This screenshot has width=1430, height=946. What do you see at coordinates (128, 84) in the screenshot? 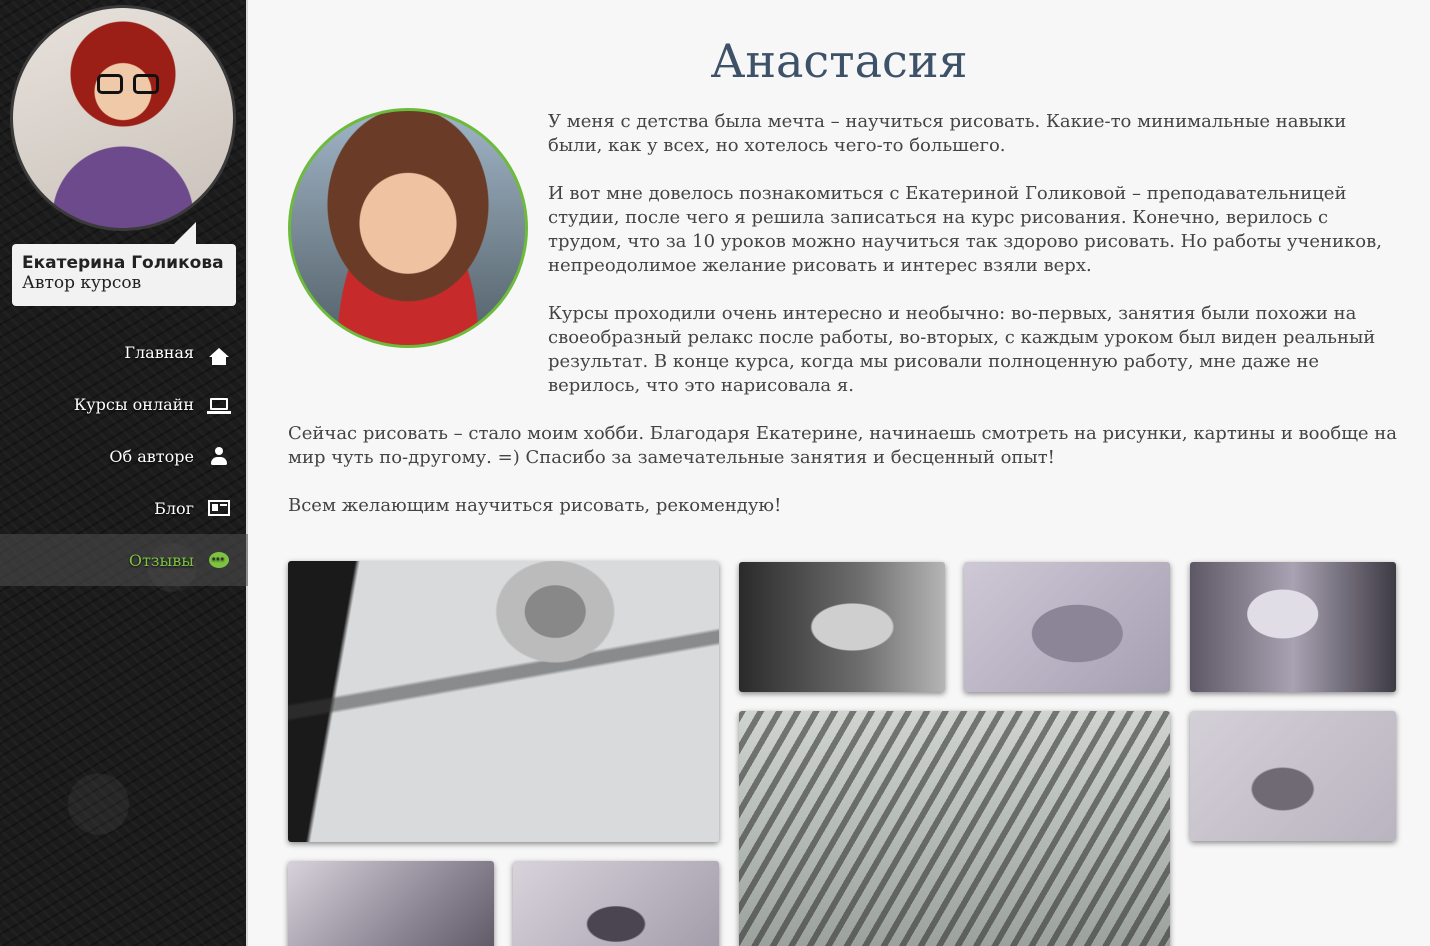
I see `glasses-detail` at bounding box center [128, 84].